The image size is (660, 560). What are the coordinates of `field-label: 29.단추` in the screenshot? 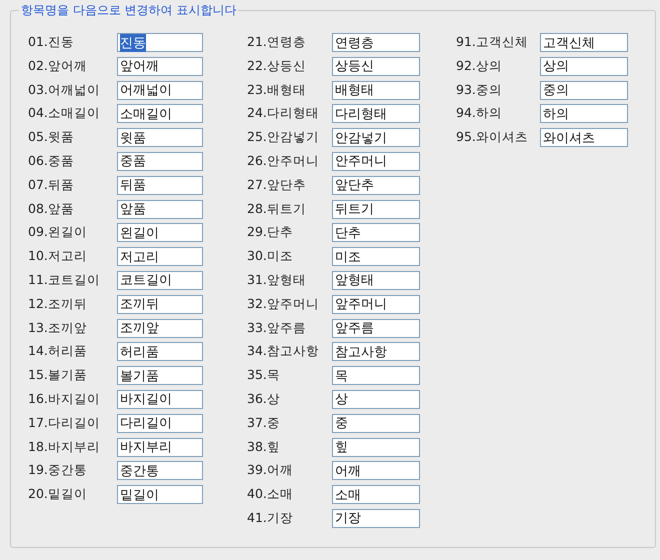 It's located at (270, 233).